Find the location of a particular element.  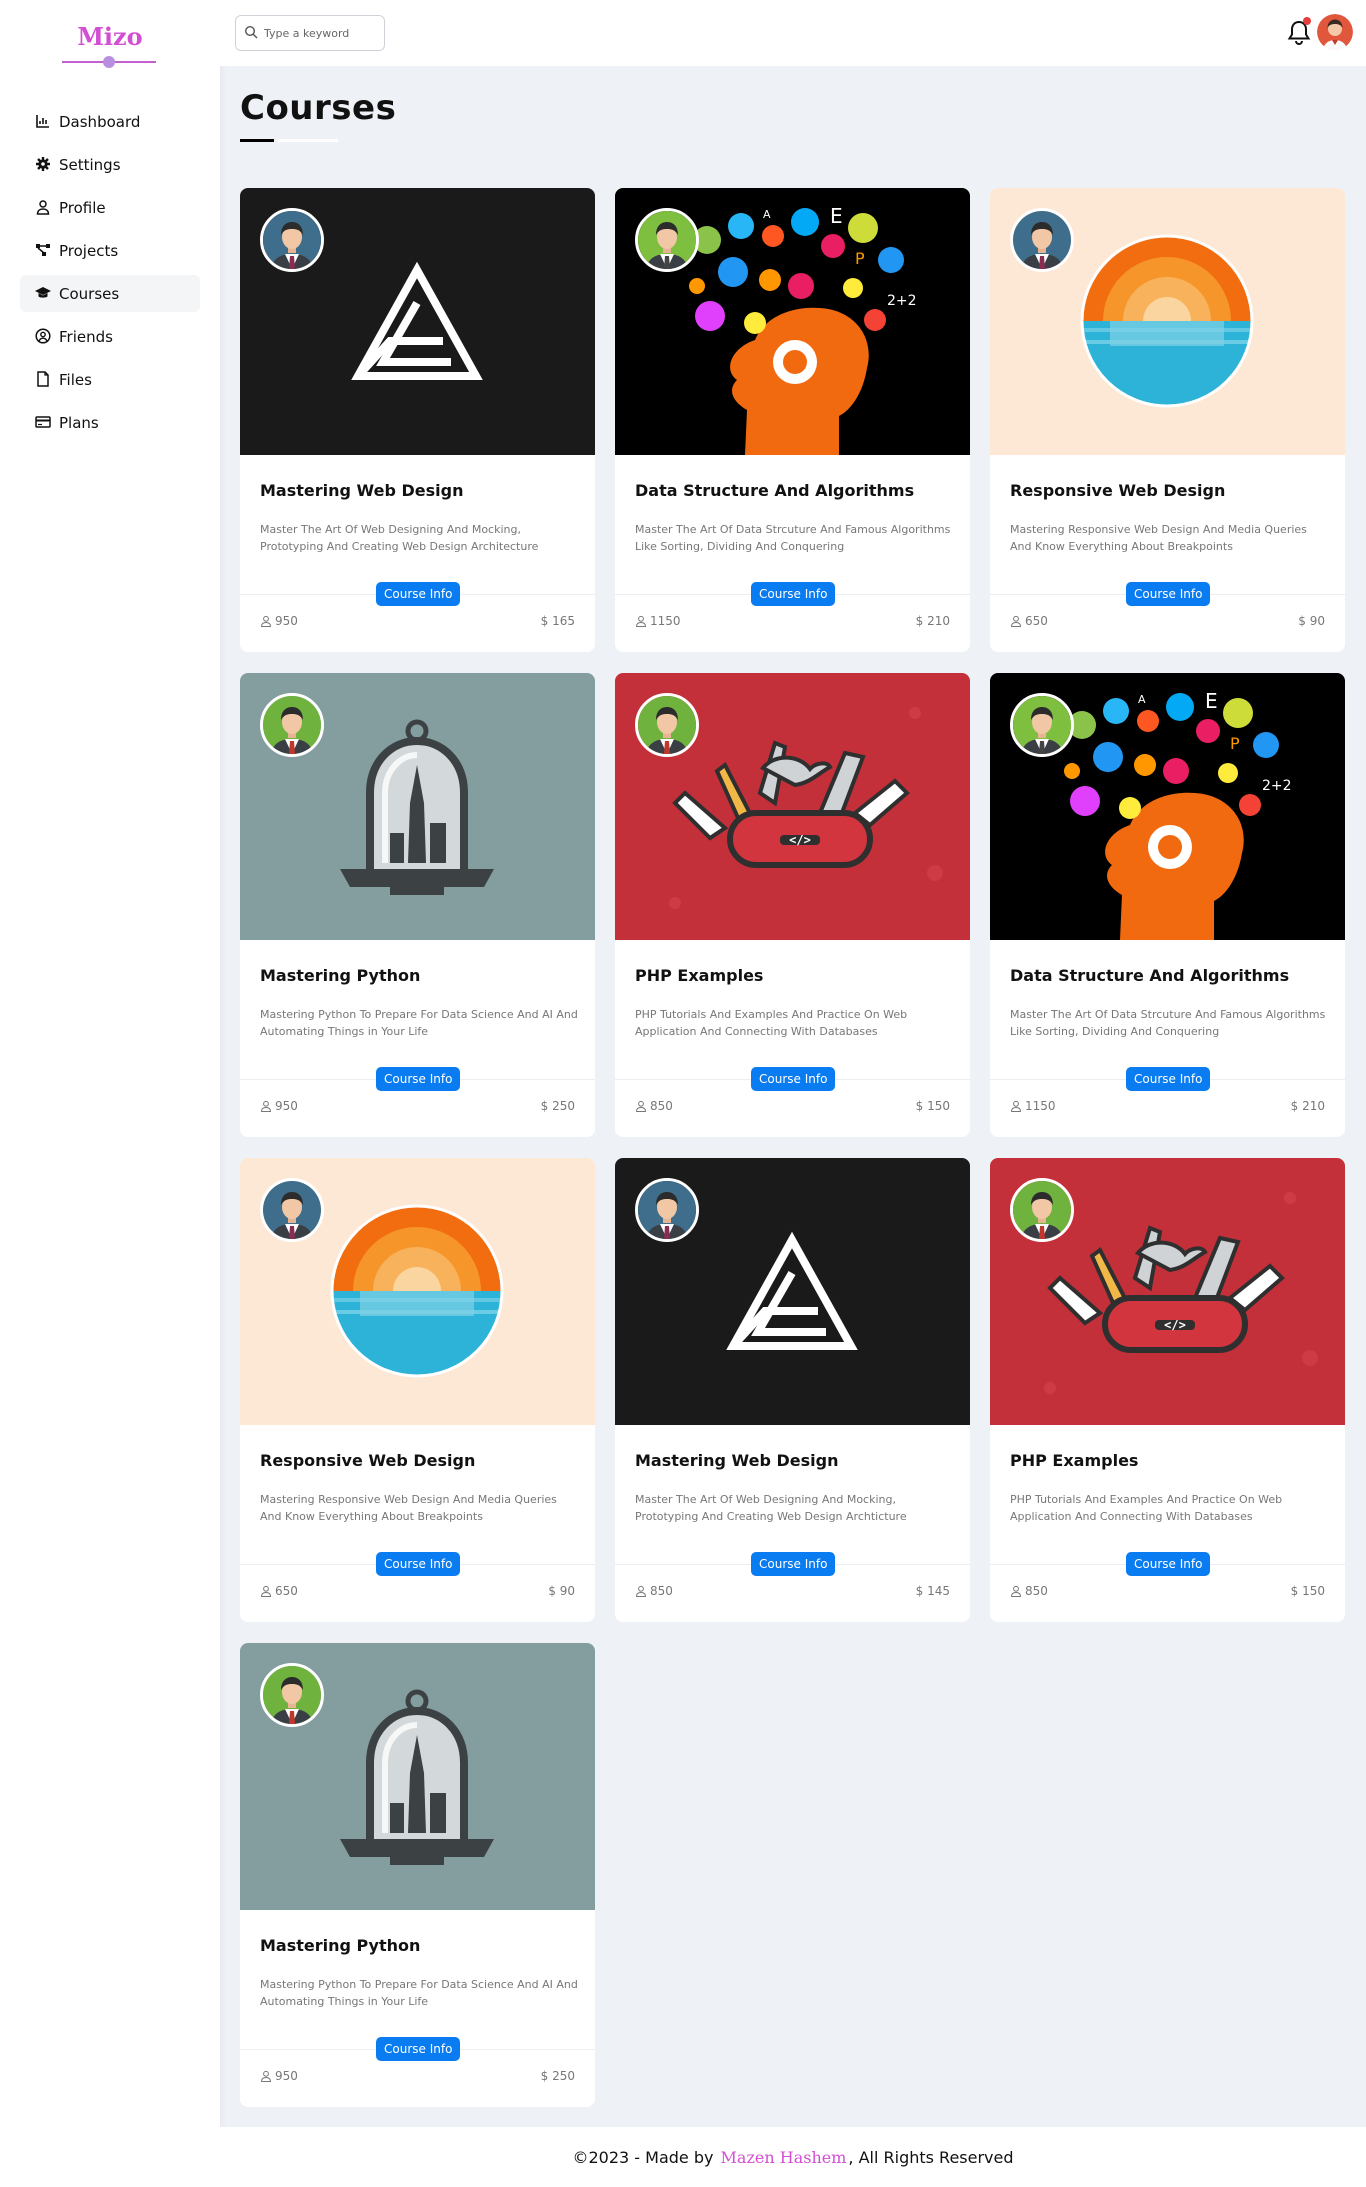

search-input is located at coordinates (319, 33).